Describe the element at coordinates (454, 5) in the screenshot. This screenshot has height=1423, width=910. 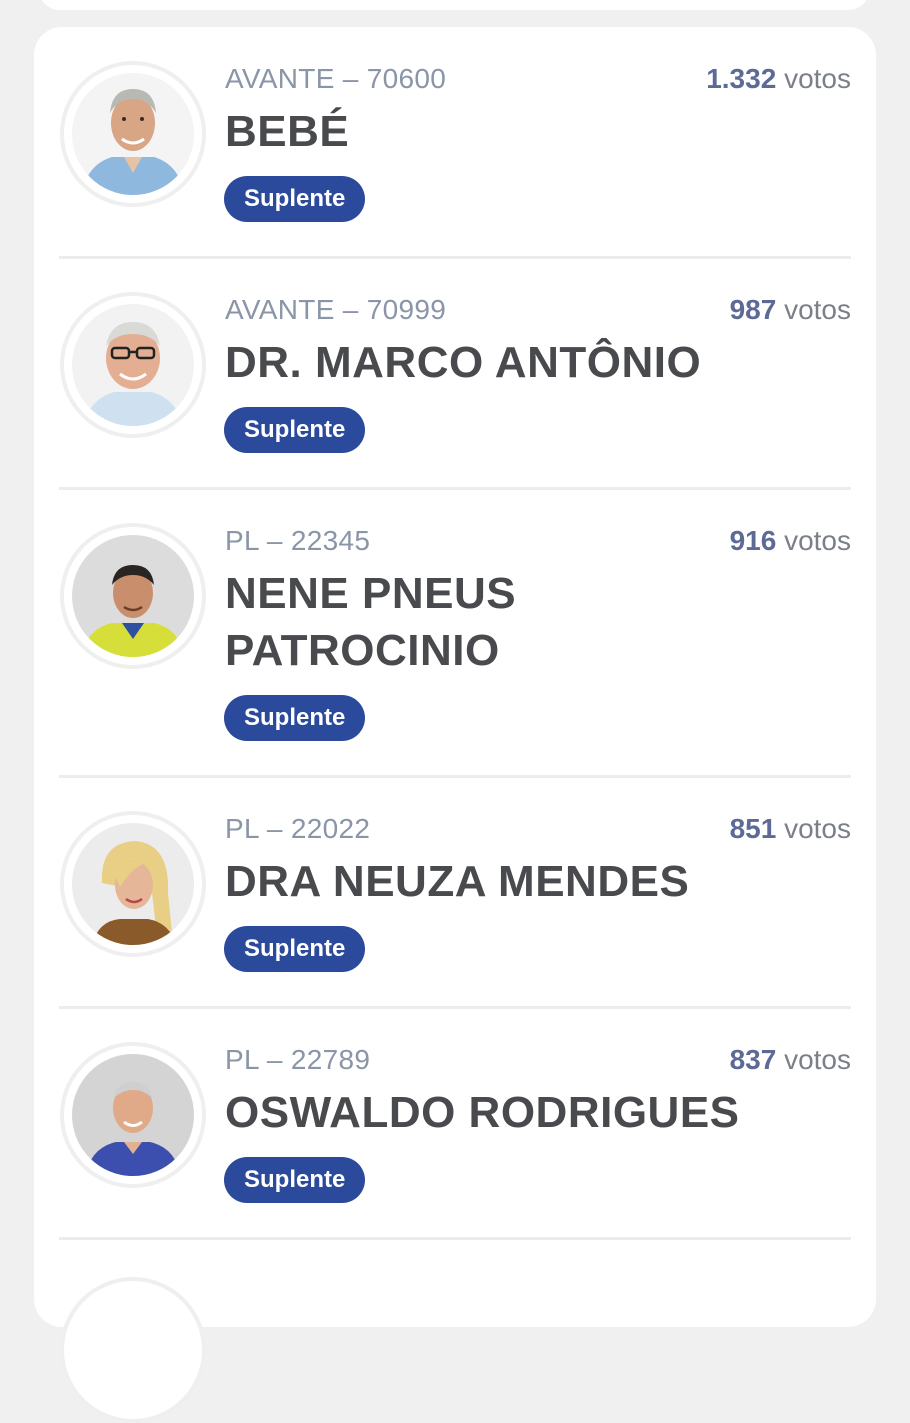
I see `previous-card-edge` at that location.